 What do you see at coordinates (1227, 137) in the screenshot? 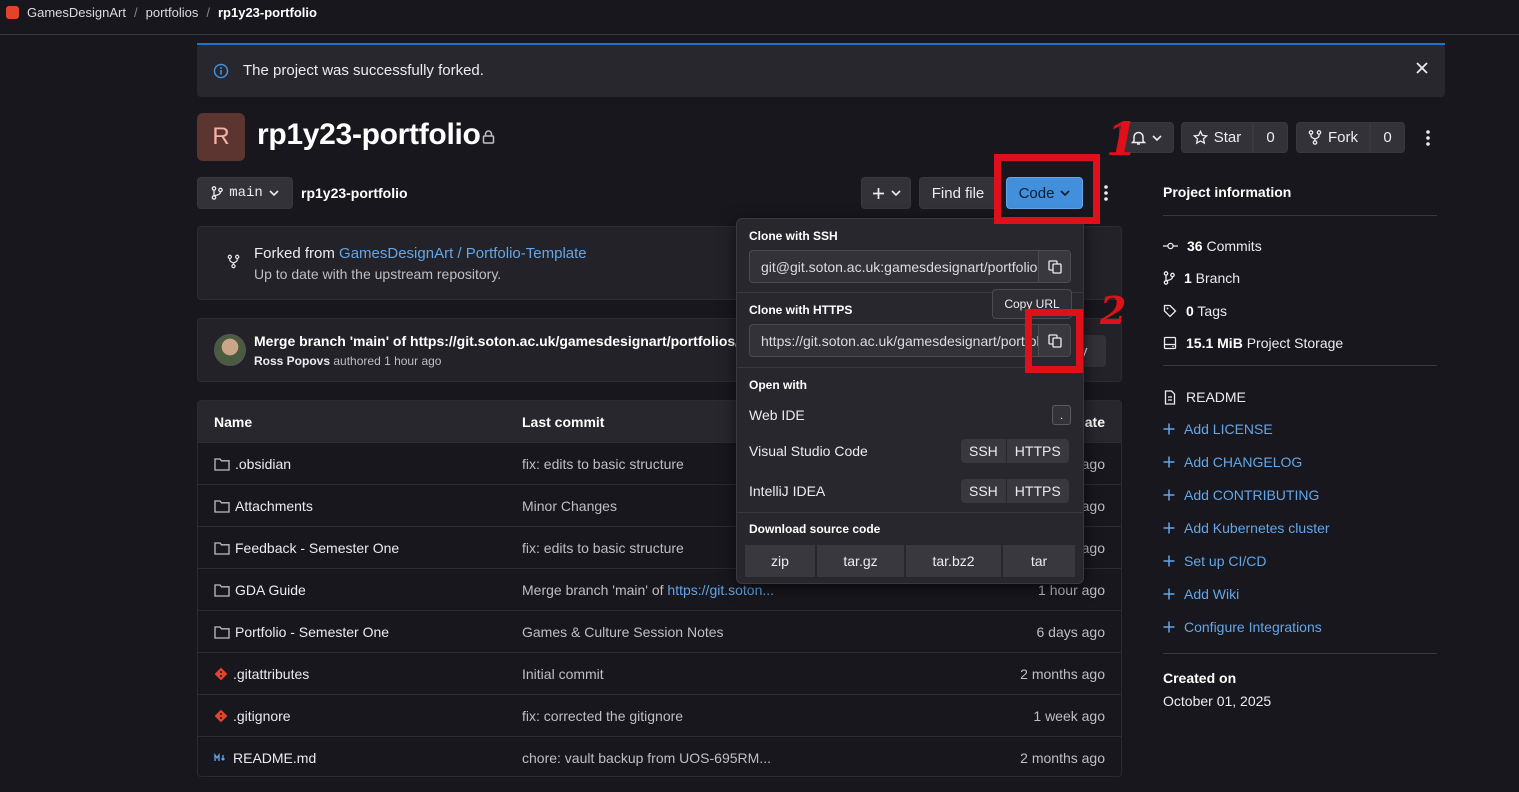
I see `star-label: Star` at bounding box center [1227, 137].